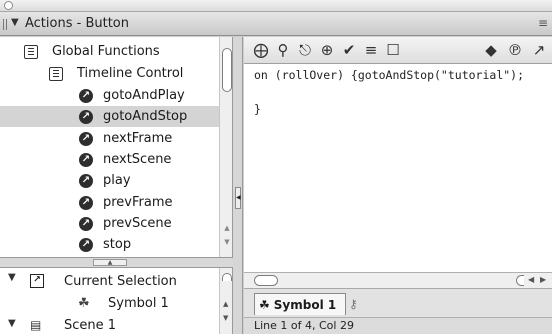 This screenshot has width=552, height=334. I want to click on tree-item-label: nextFrame, so click(138, 138).